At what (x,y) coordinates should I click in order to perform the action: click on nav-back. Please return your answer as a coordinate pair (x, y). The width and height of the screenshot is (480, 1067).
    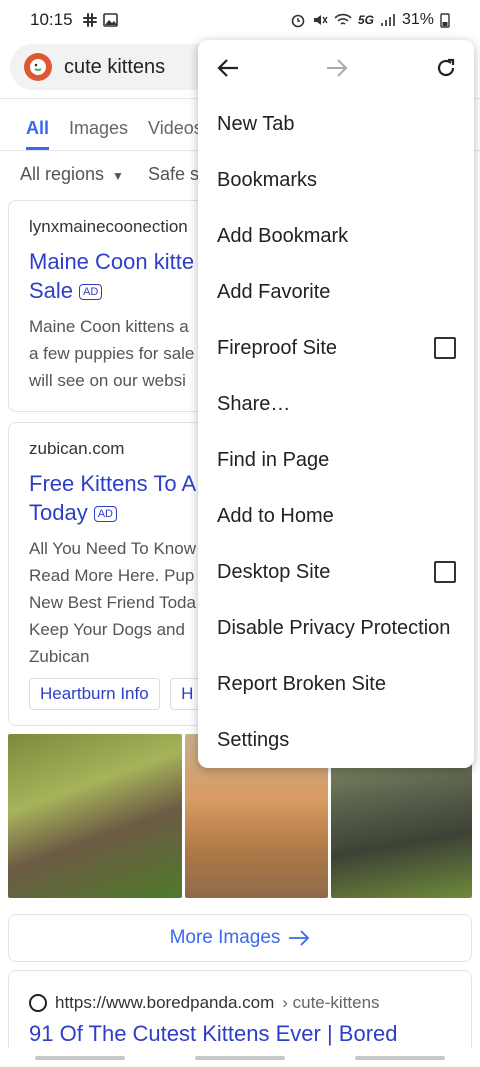
    Looking at the image, I should click on (400, 1057).